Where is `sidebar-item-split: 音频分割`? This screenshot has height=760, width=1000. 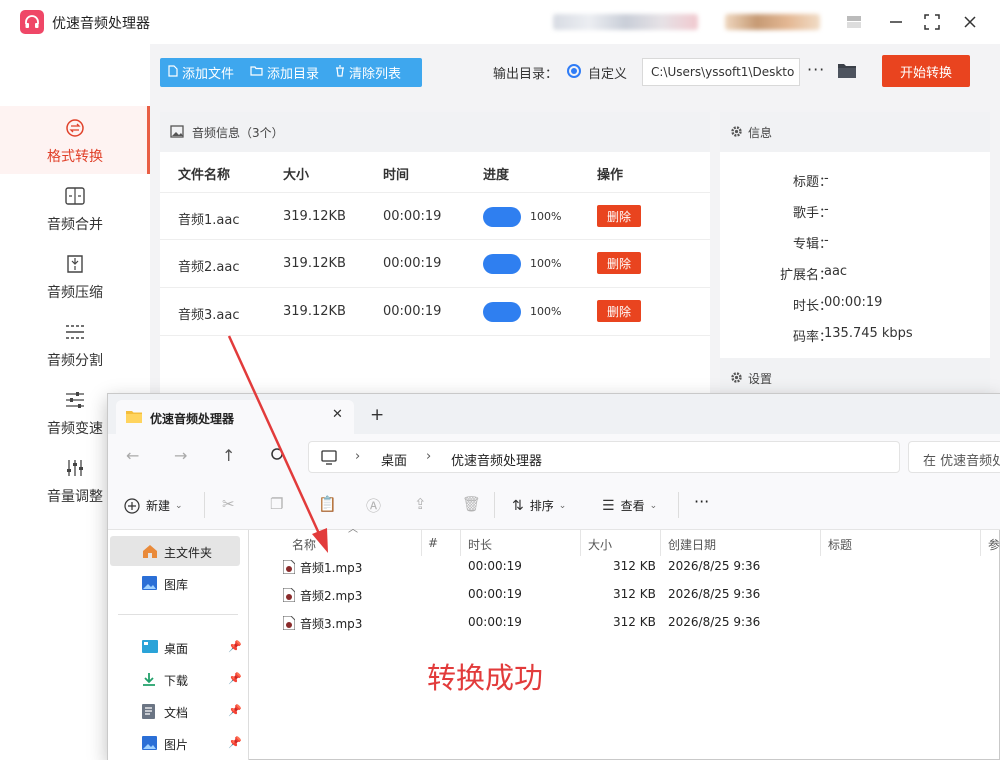 sidebar-item-split: 音频分割 is located at coordinates (75, 344).